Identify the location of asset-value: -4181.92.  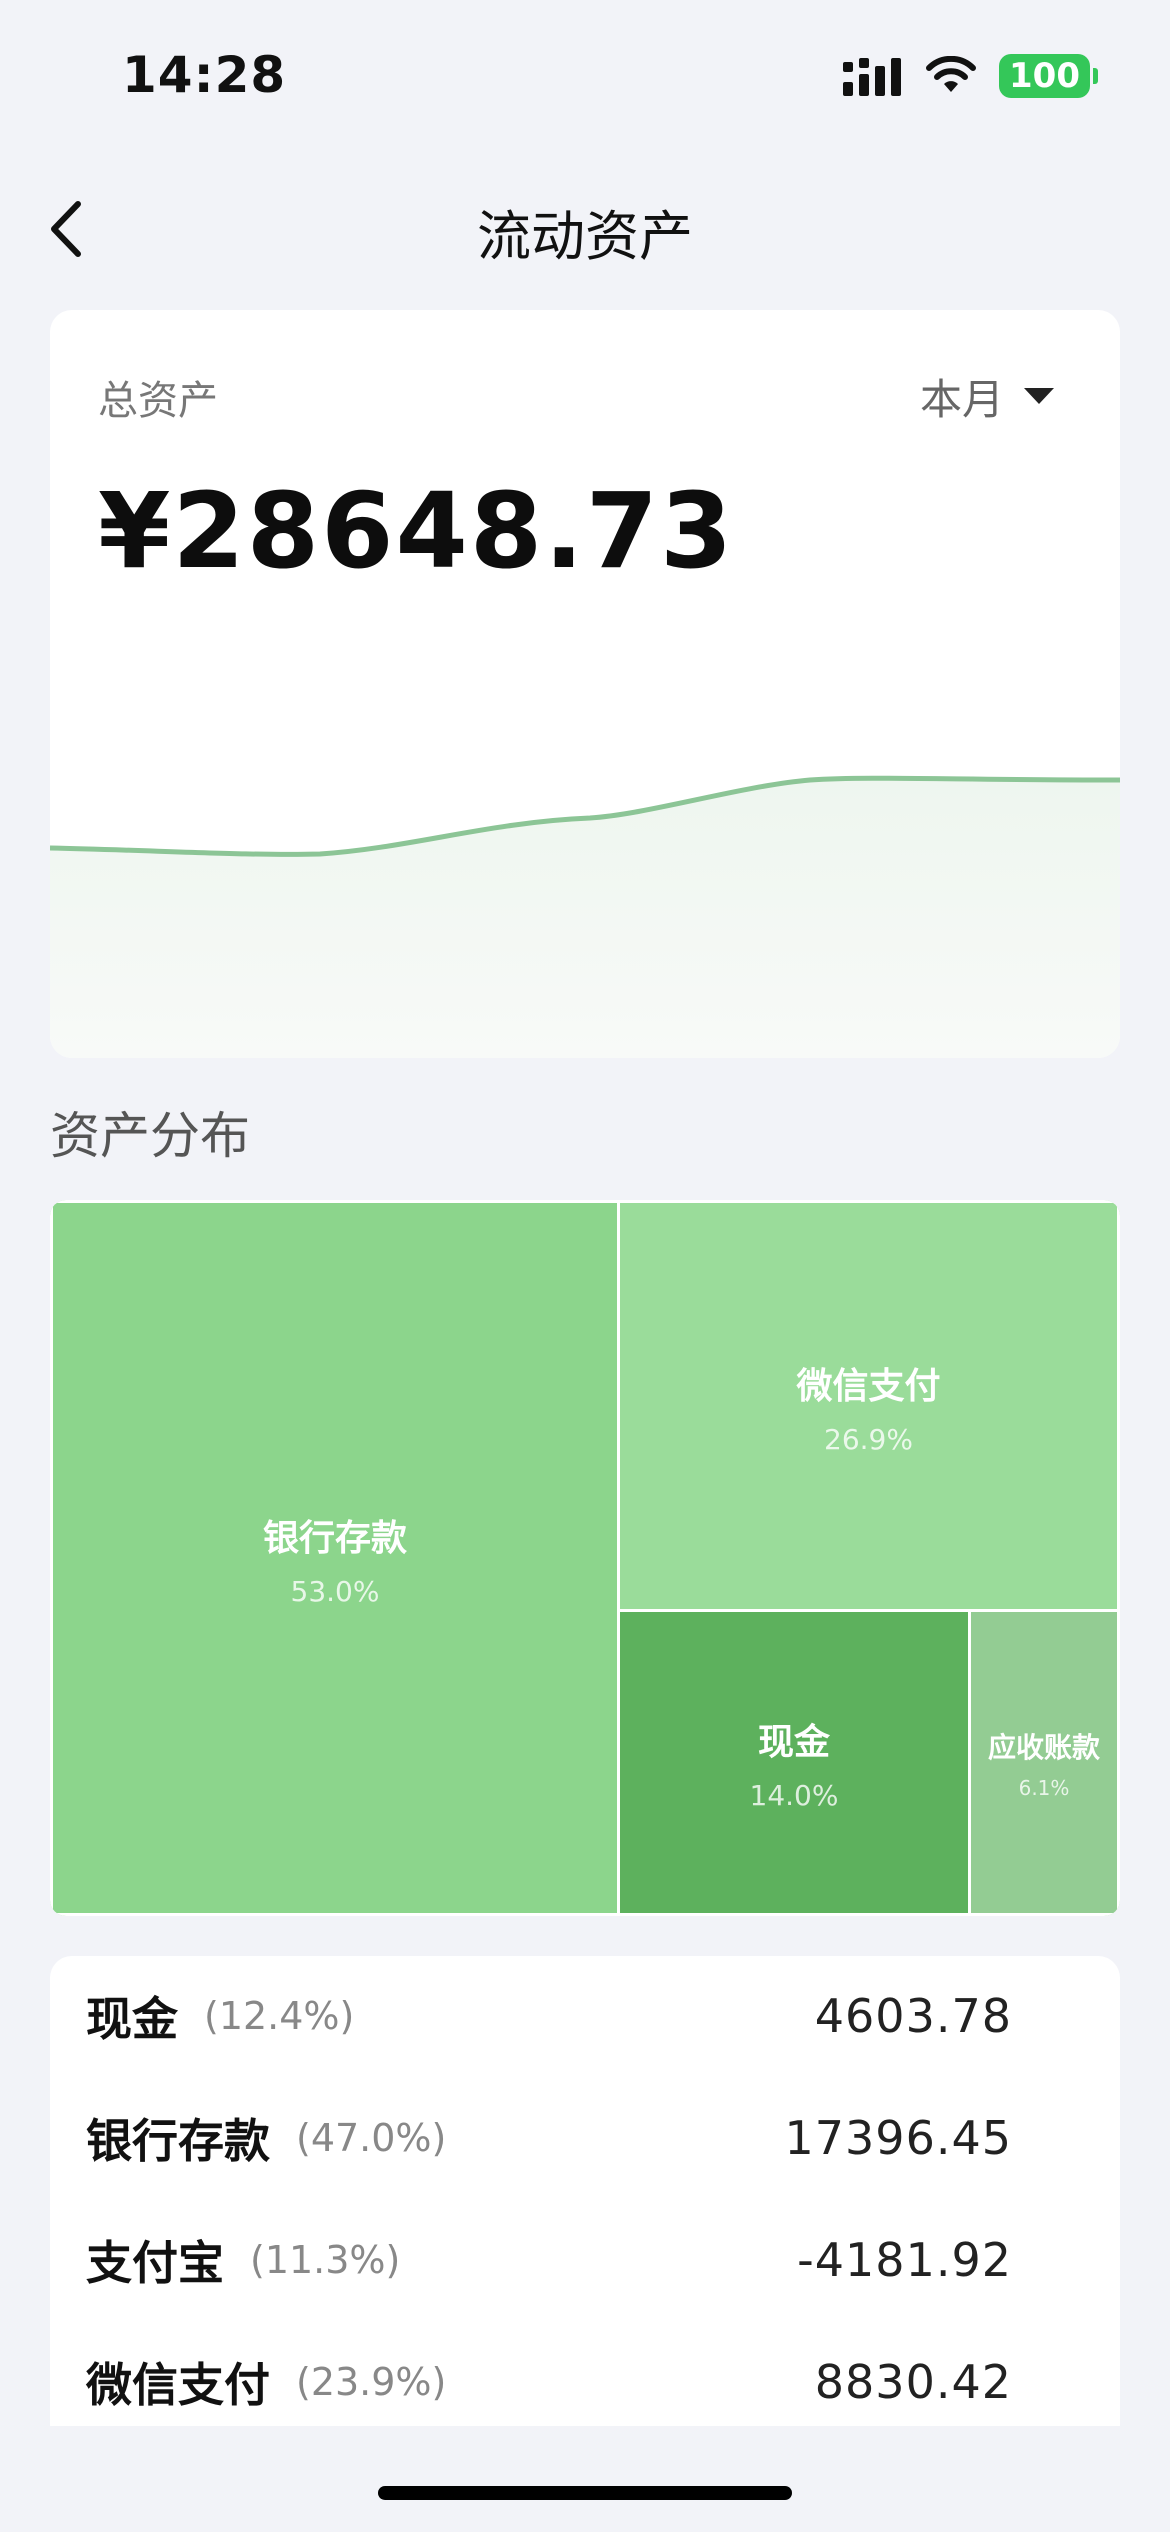
(904, 2260).